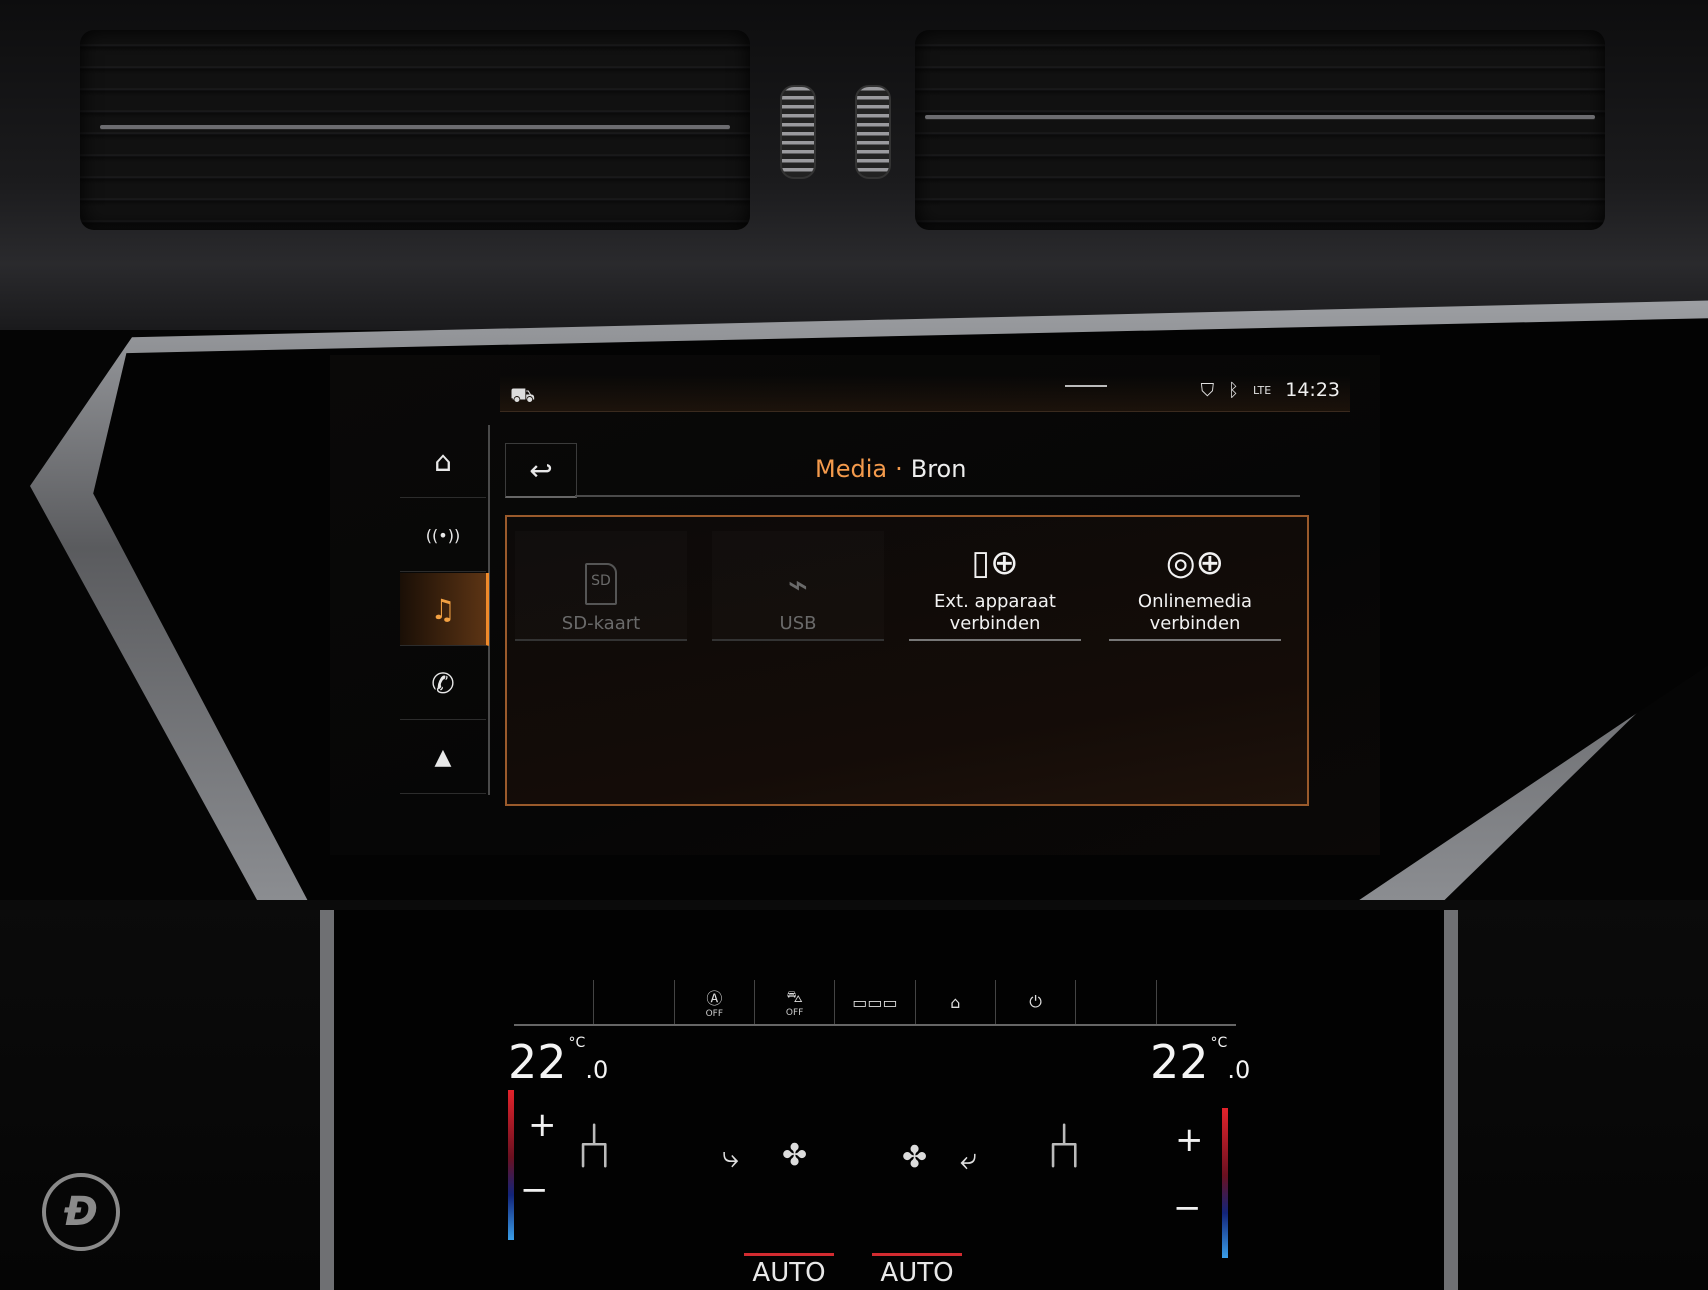 The image size is (1708, 1290). Describe the element at coordinates (1312, 390) in the screenshot. I see `clock: 14:23` at that location.